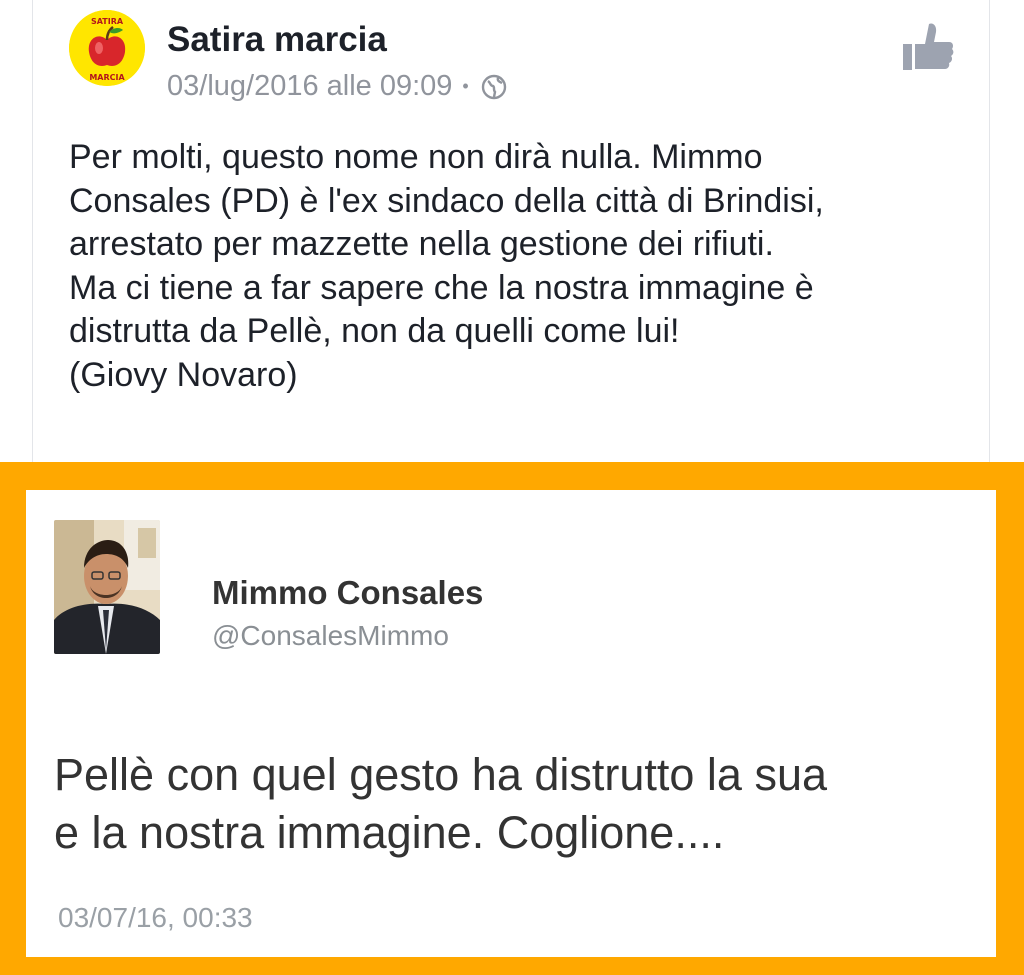  What do you see at coordinates (330, 636) in the screenshot?
I see `tweet-author-handle: @ConsalesMimmo` at bounding box center [330, 636].